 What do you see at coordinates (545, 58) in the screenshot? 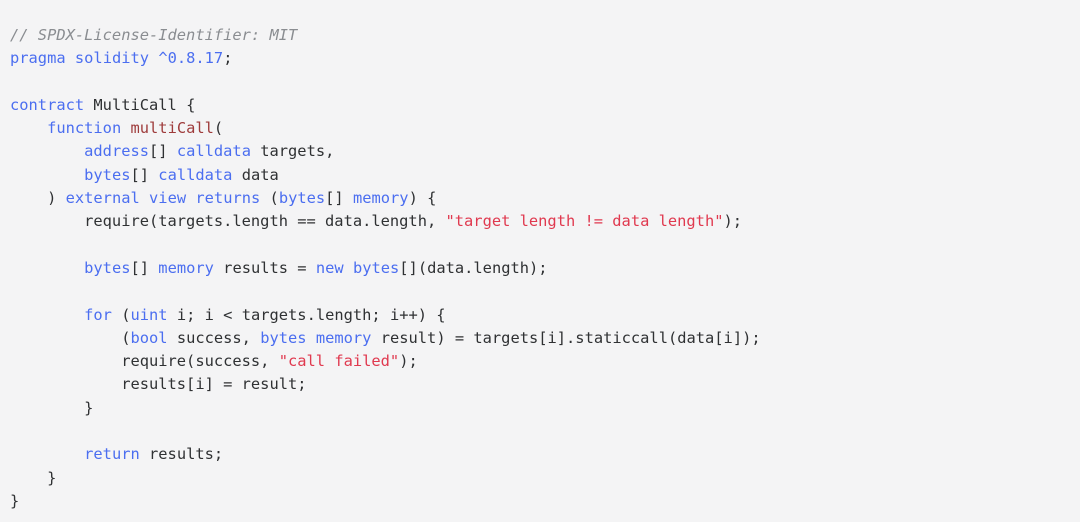
I see `code-line: pragma solidity ^0.8.17;` at bounding box center [545, 58].